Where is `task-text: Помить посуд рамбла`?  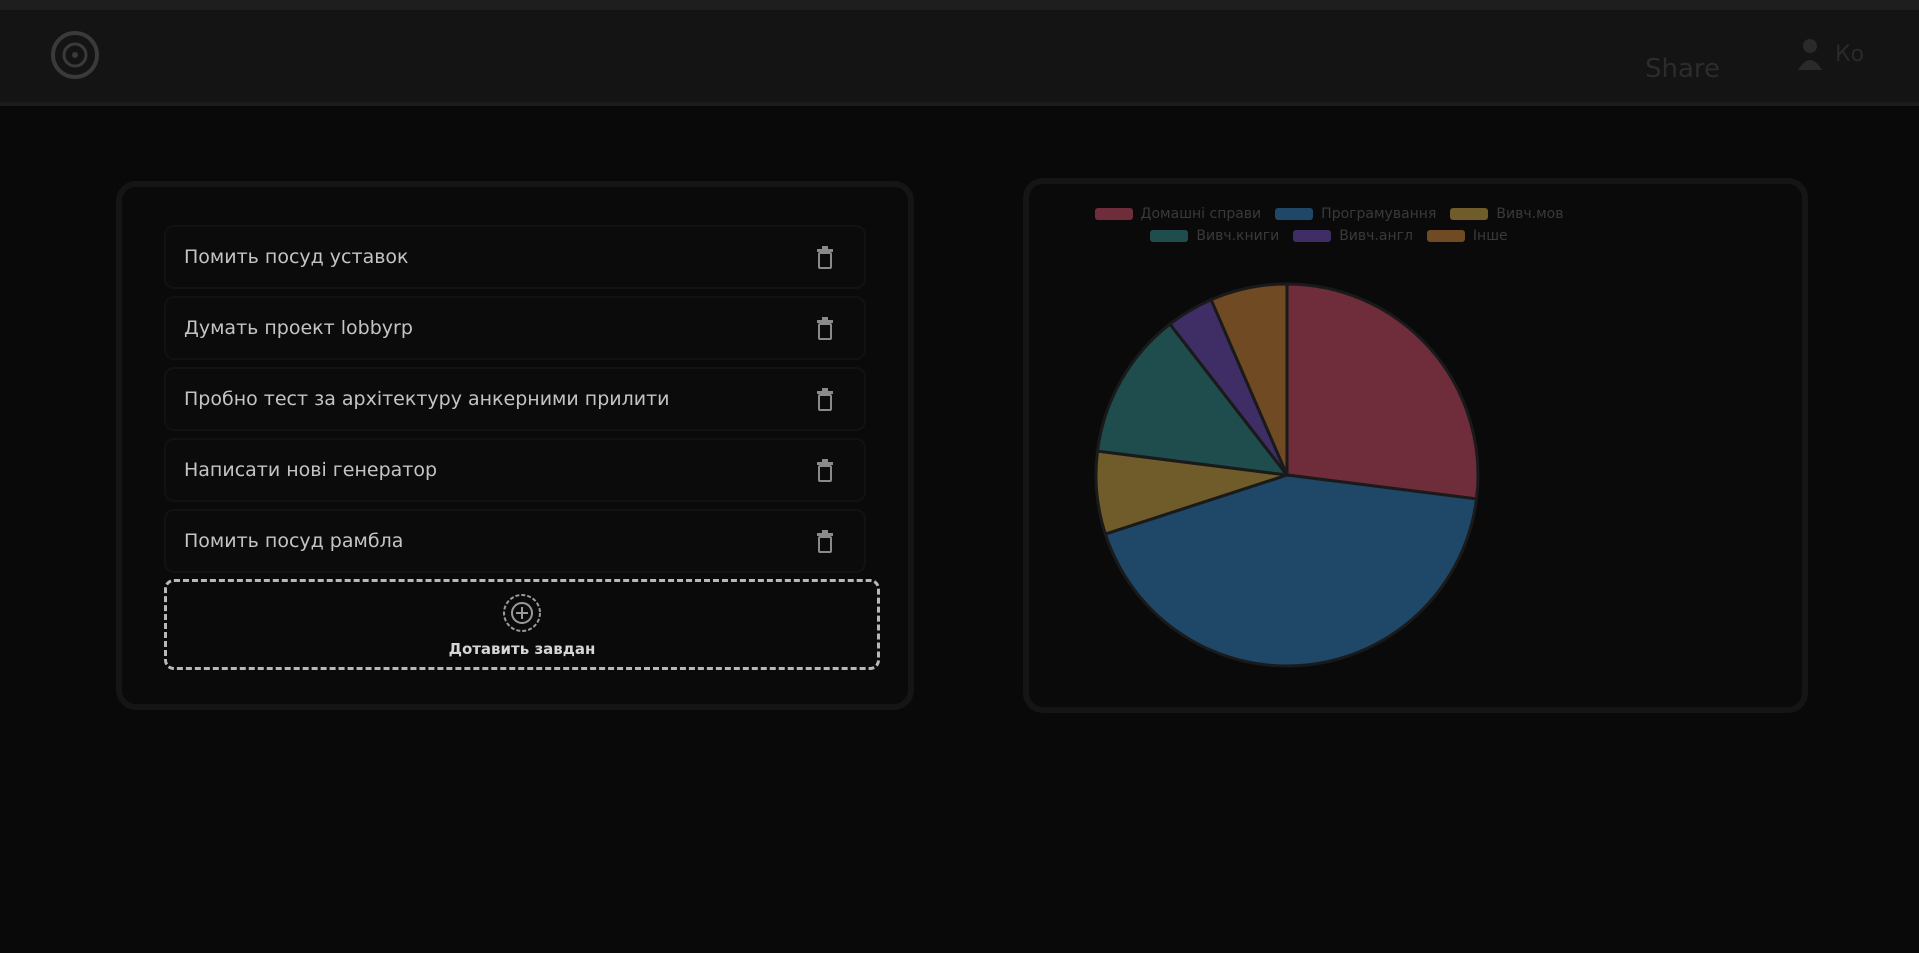 task-text: Помить посуд рамбла is located at coordinates (294, 541).